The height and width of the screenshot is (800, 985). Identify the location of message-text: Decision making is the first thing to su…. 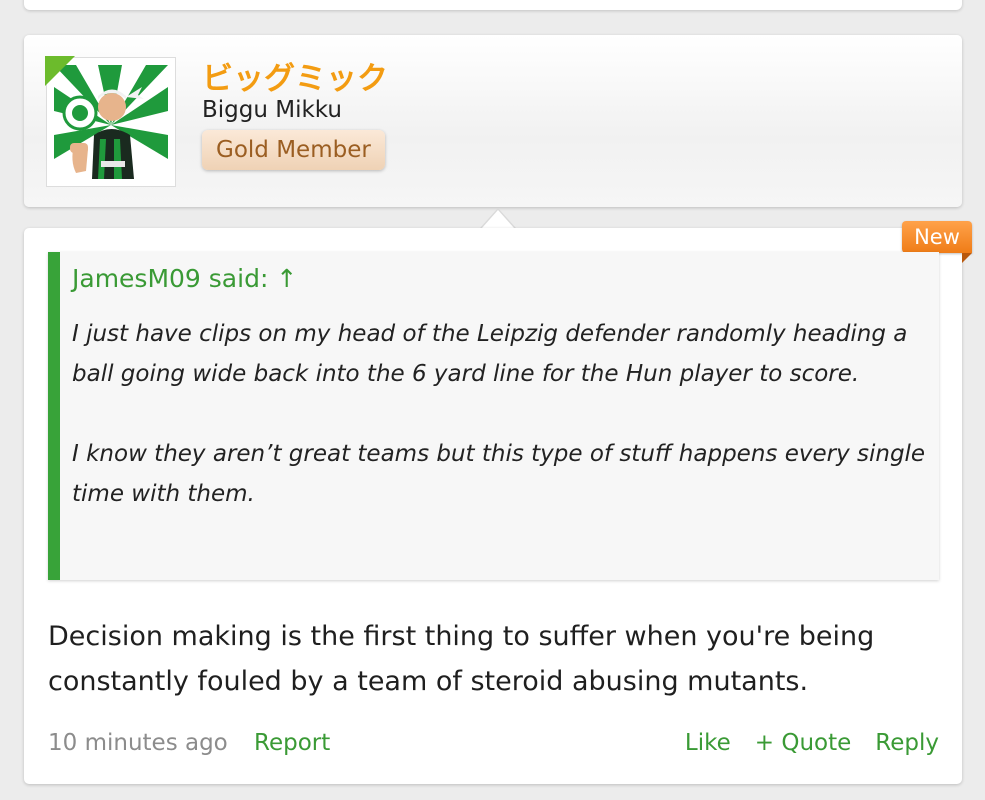
(461, 659).